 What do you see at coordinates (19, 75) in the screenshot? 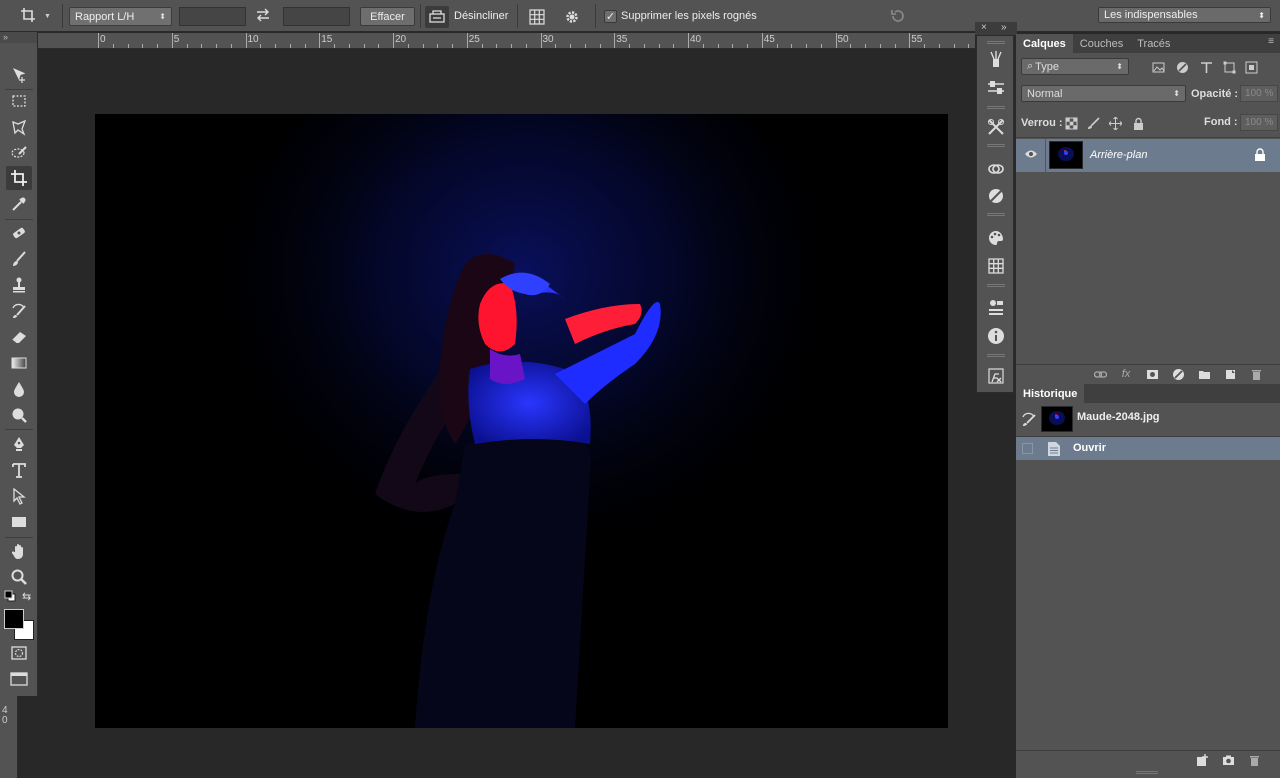
I see `move-tool-icon` at bounding box center [19, 75].